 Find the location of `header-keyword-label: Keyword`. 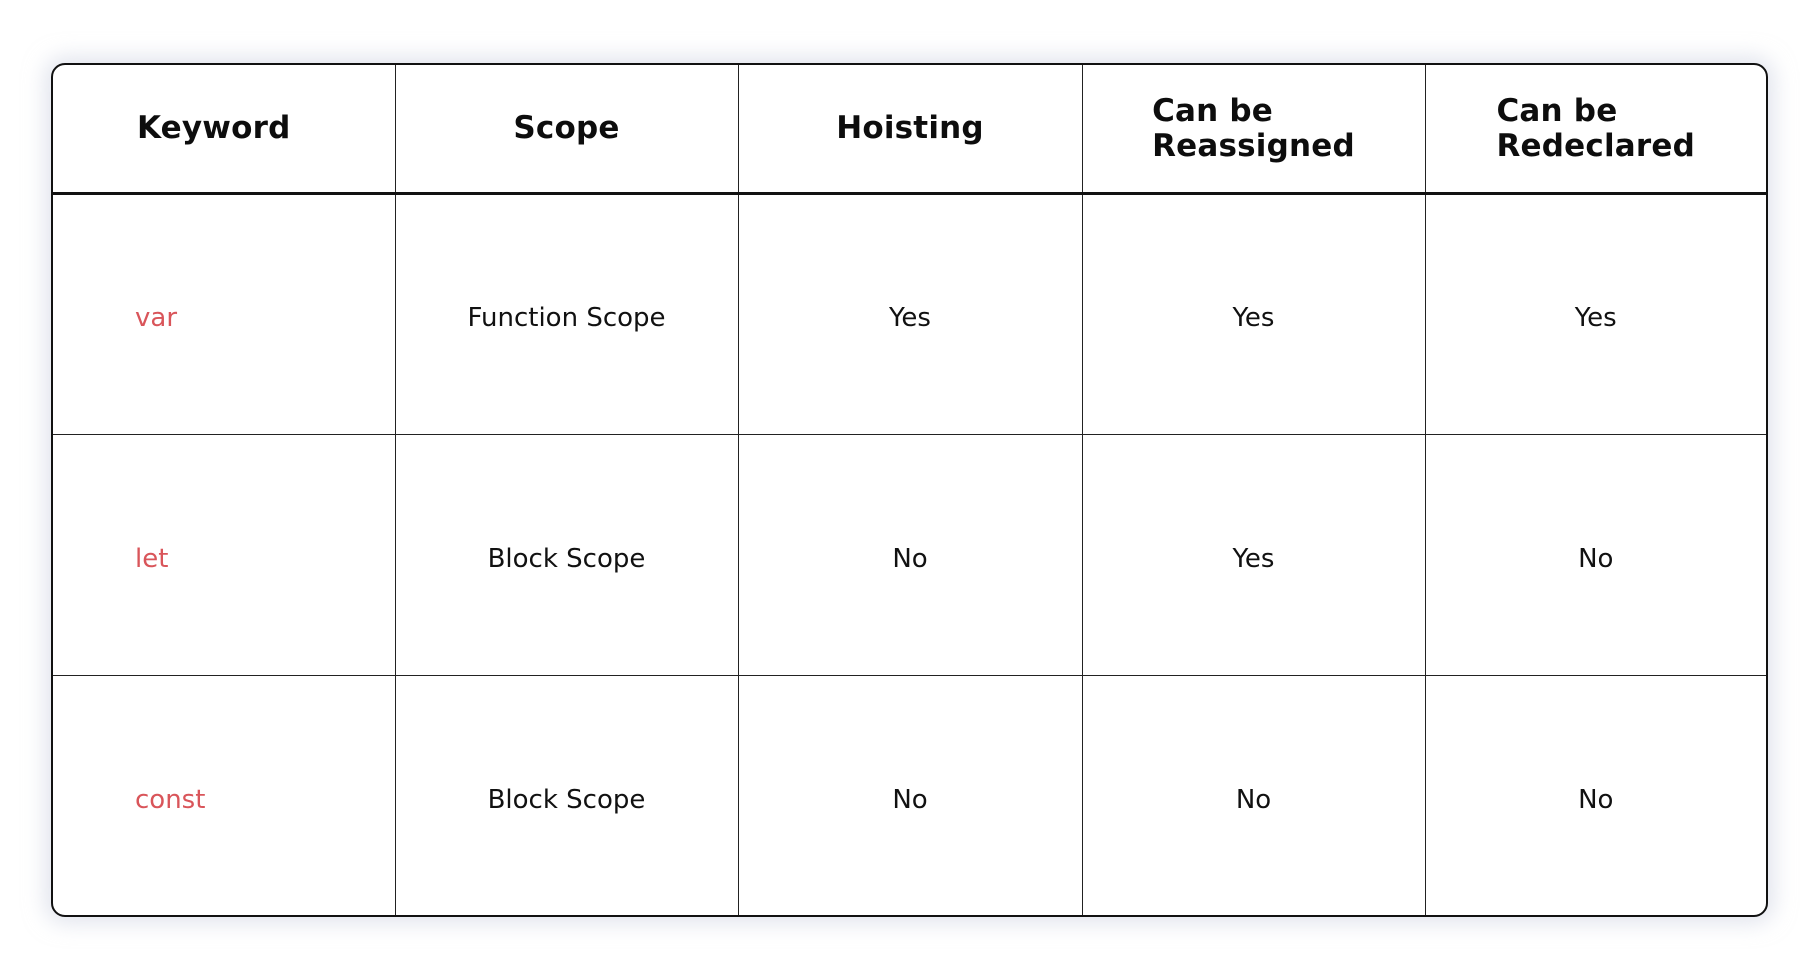

header-keyword-label: Keyword is located at coordinates (214, 128).